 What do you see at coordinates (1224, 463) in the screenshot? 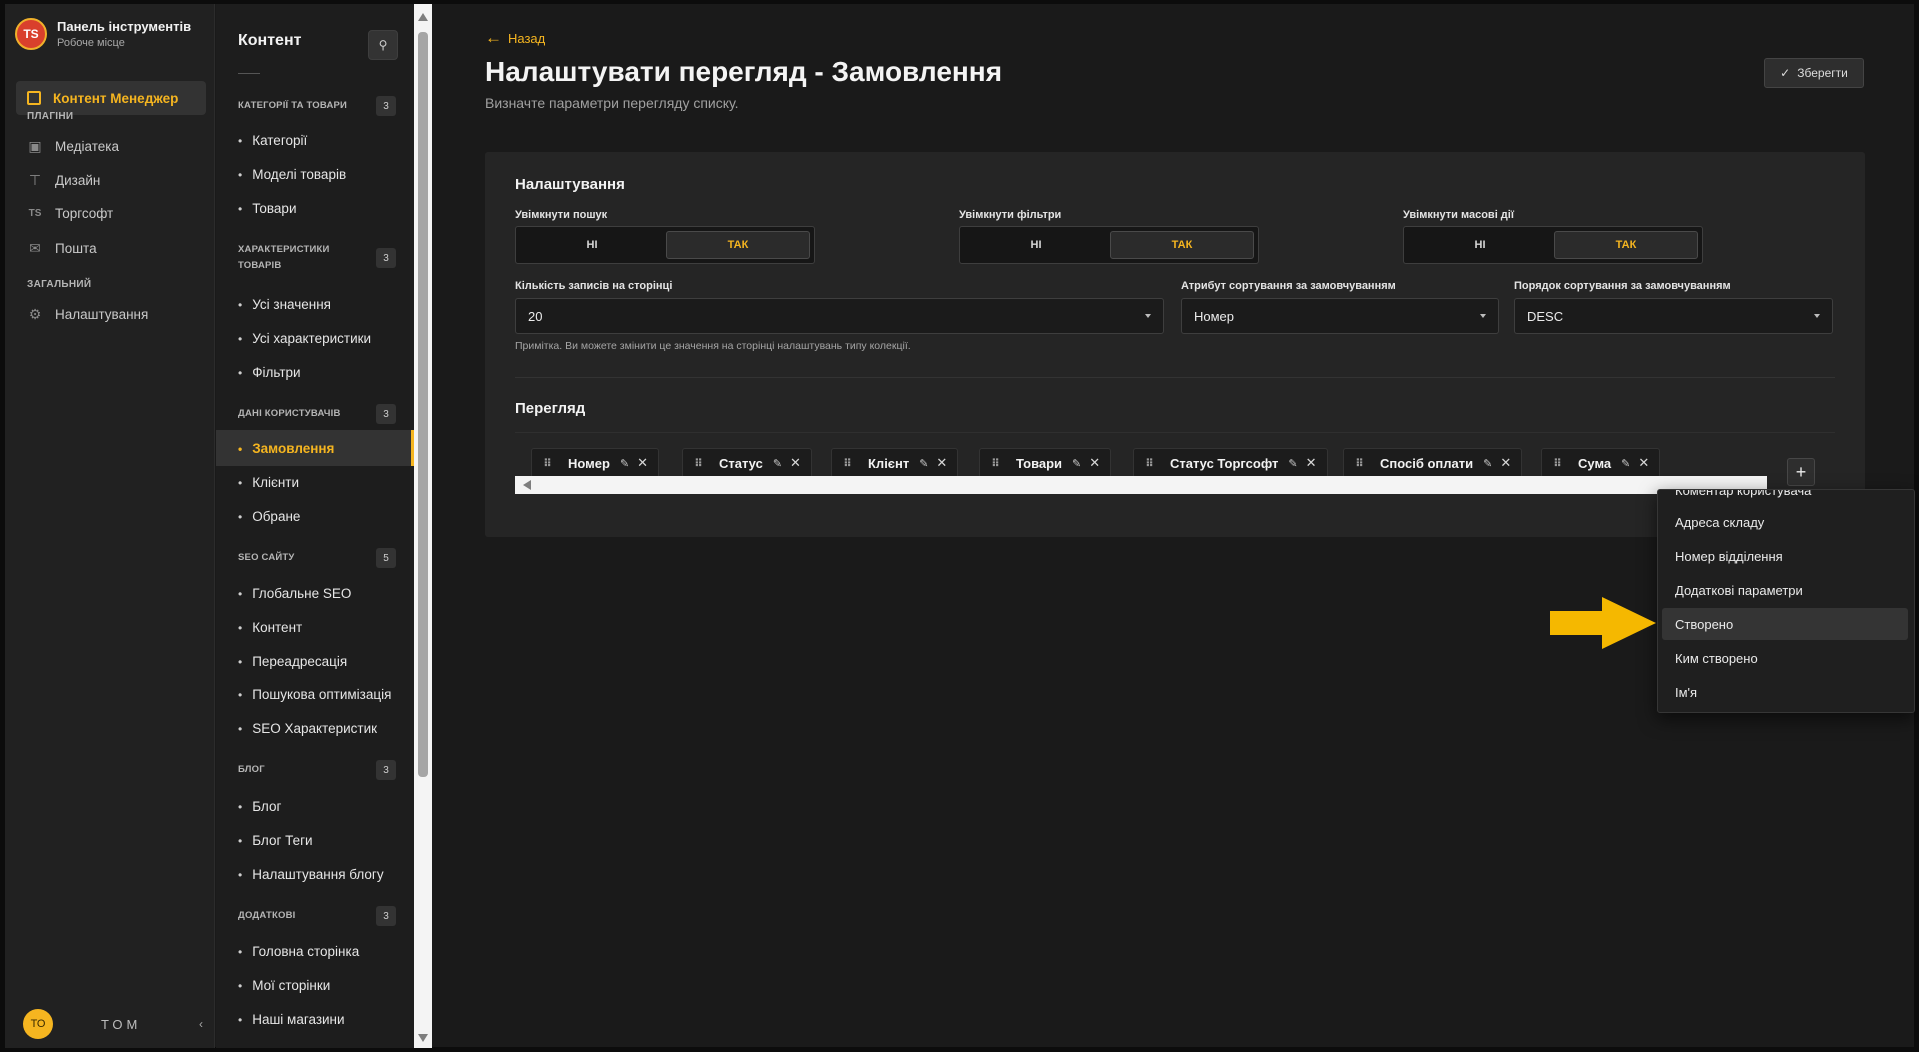
I see `column-label: Статус Торгсофт` at bounding box center [1224, 463].